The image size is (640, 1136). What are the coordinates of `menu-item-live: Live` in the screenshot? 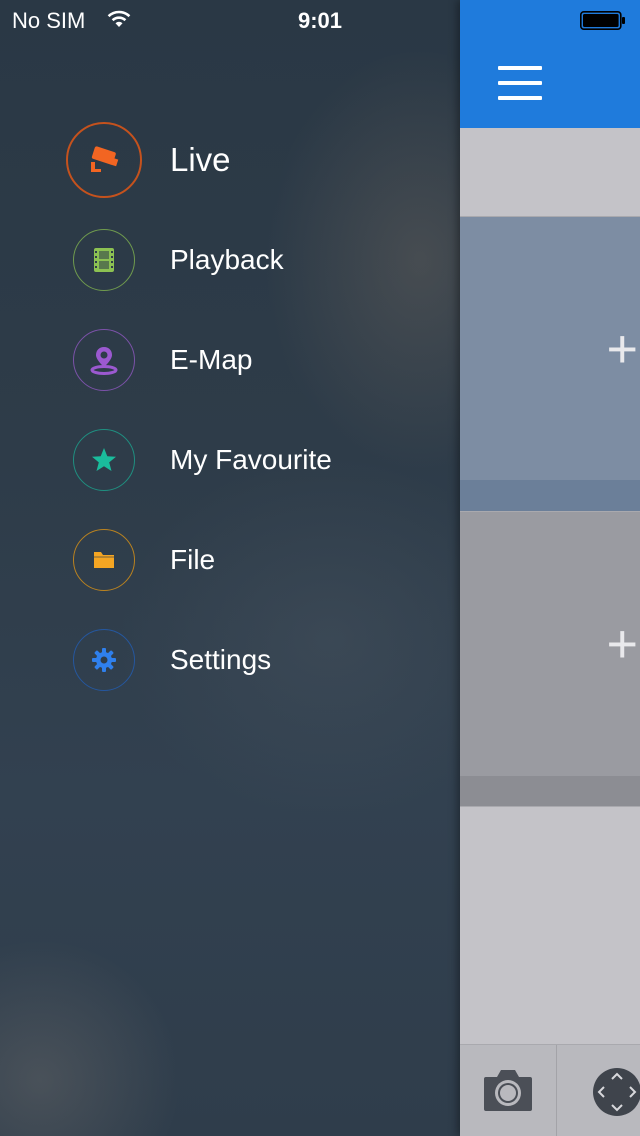 It's located at (256, 160).